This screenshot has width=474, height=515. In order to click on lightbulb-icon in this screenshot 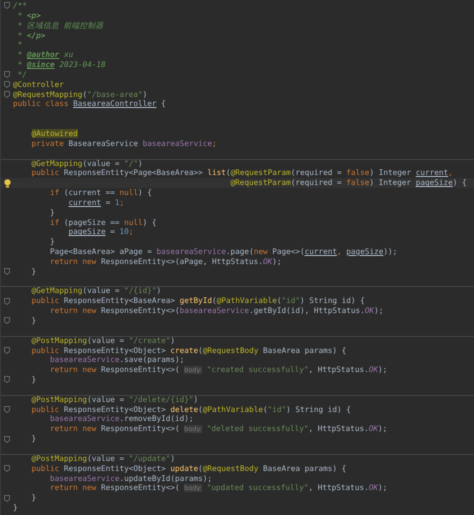, I will do `click(7, 183)`.